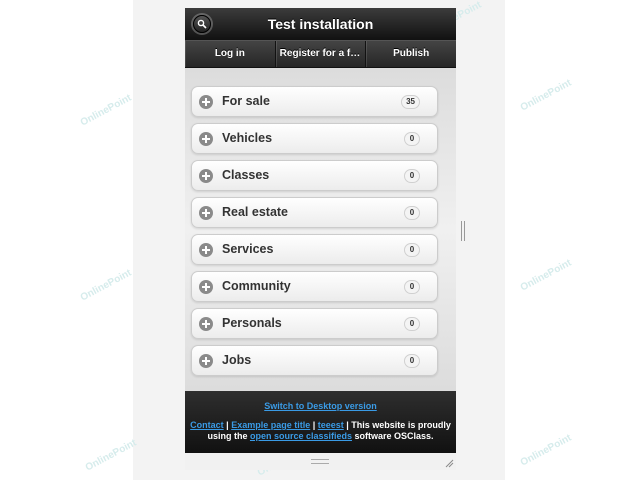 This screenshot has height=480, width=640. I want to click on bottom-bar, so click(320, 461).